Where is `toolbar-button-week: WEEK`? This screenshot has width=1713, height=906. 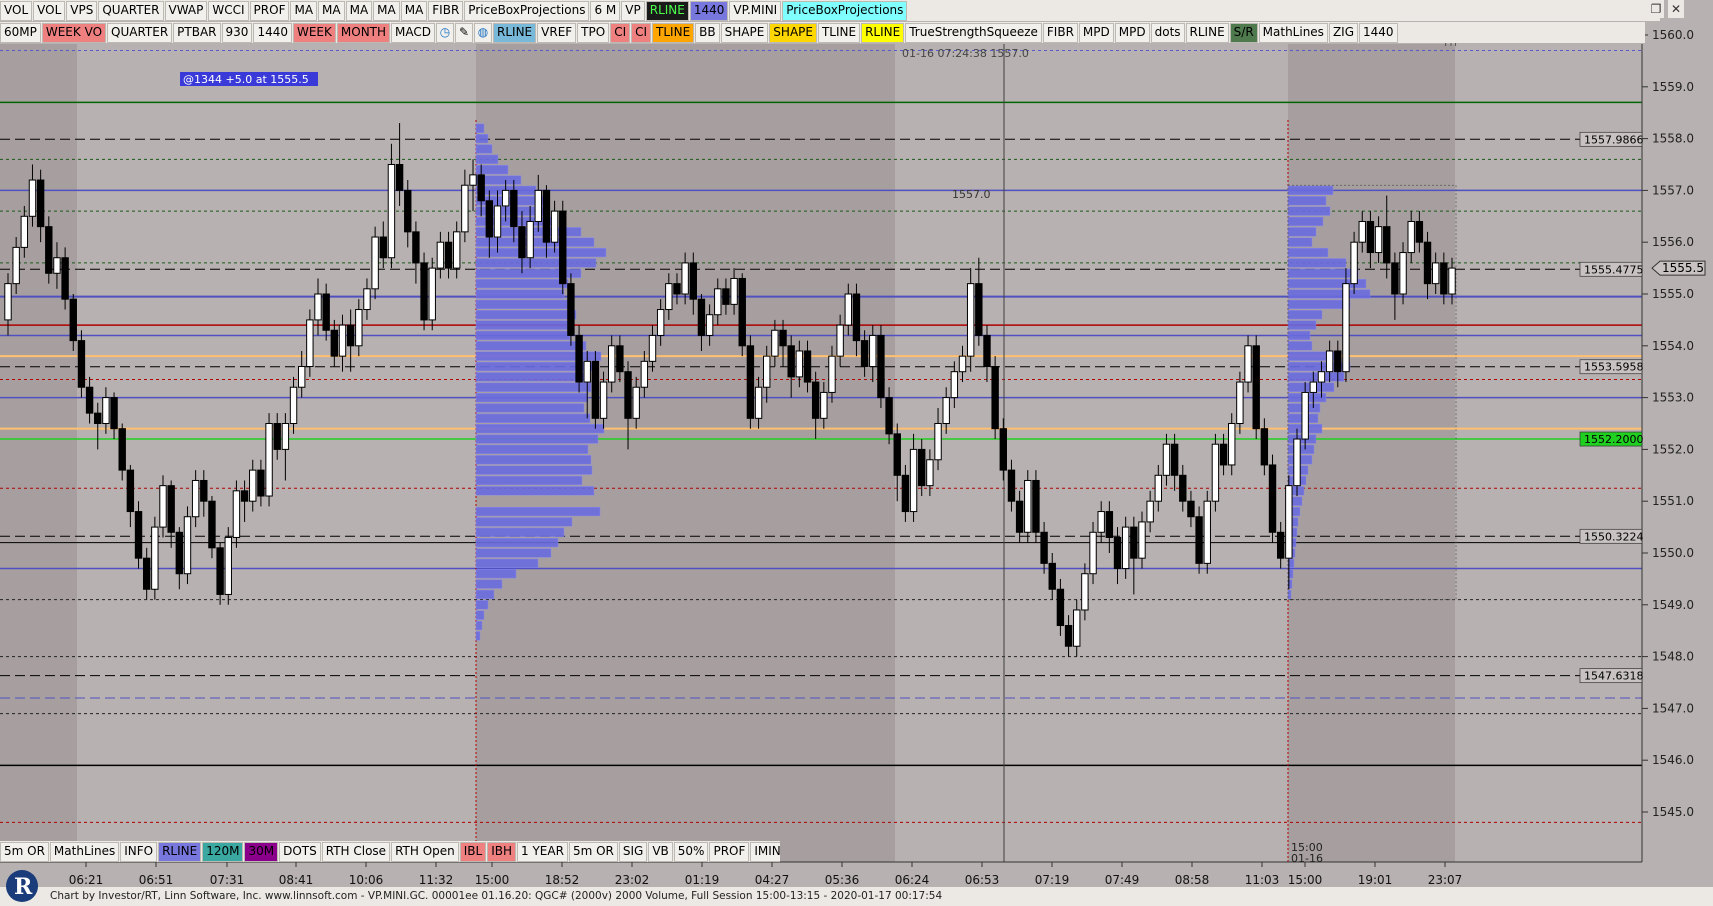
toolbar-button-week: WEEK is located at coordinates (314, 32).